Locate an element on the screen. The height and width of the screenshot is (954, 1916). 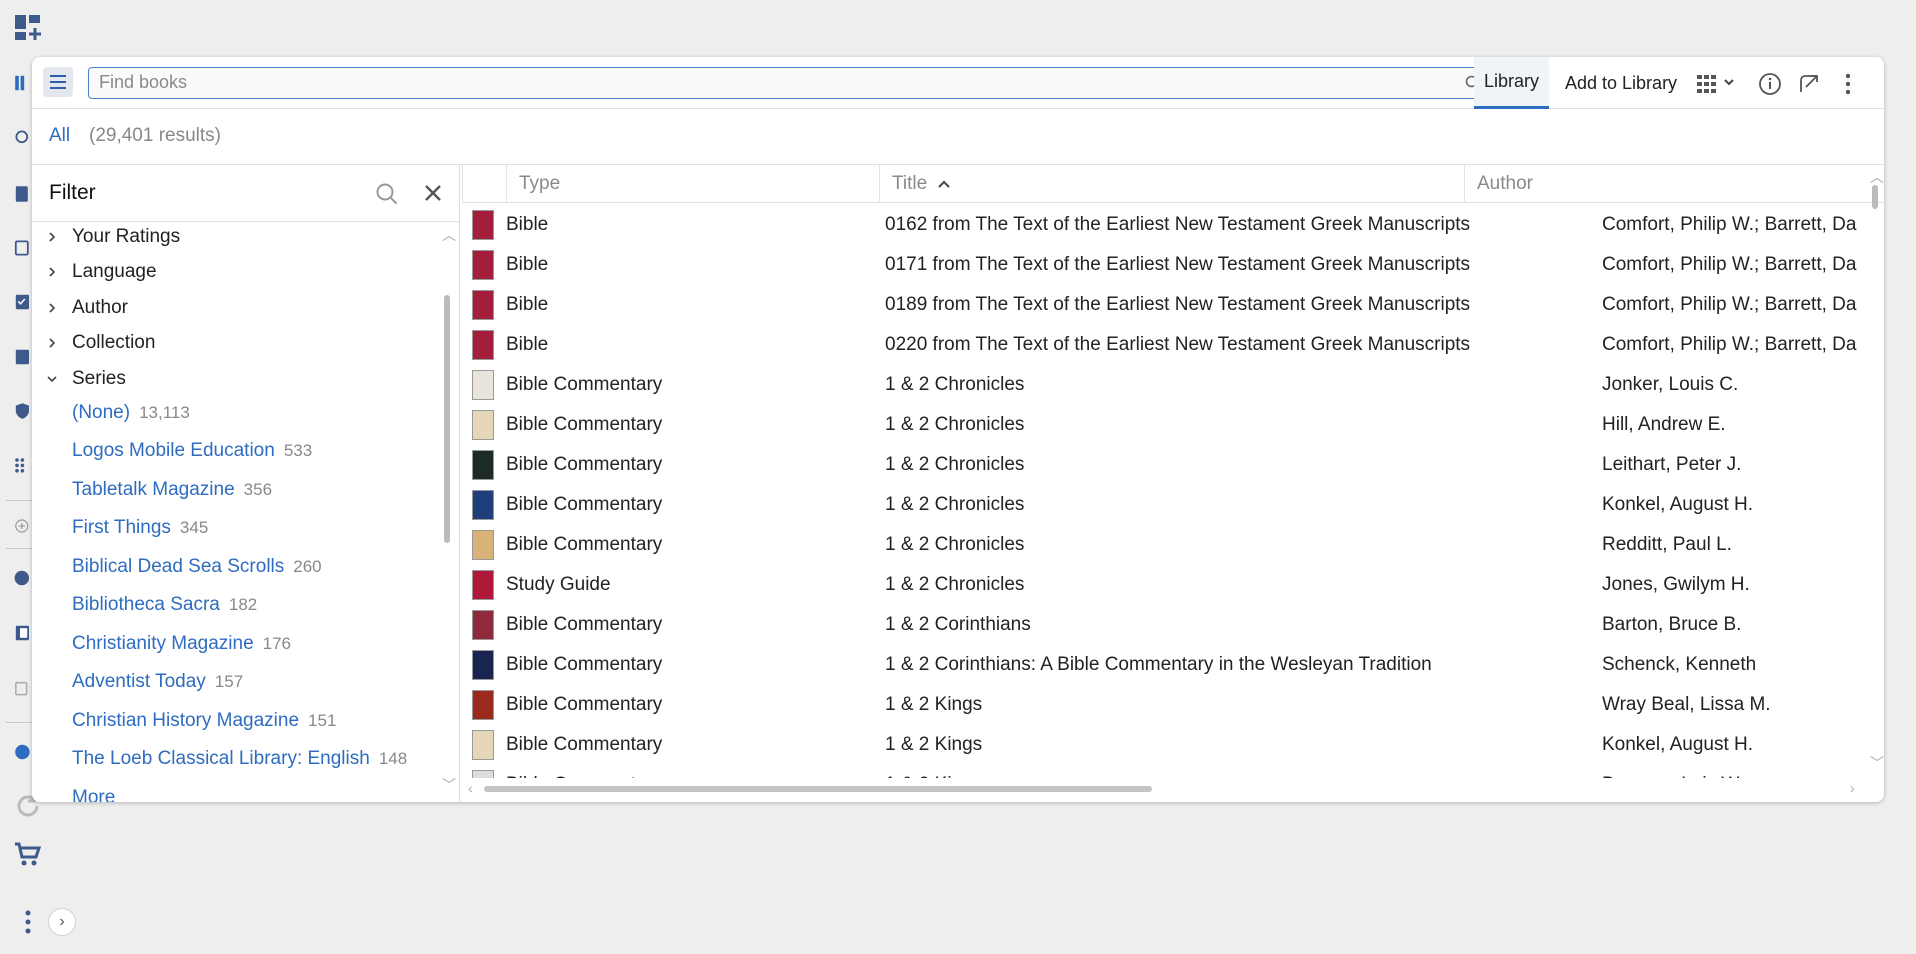
menu-icon is located at coordinates (58, 82).